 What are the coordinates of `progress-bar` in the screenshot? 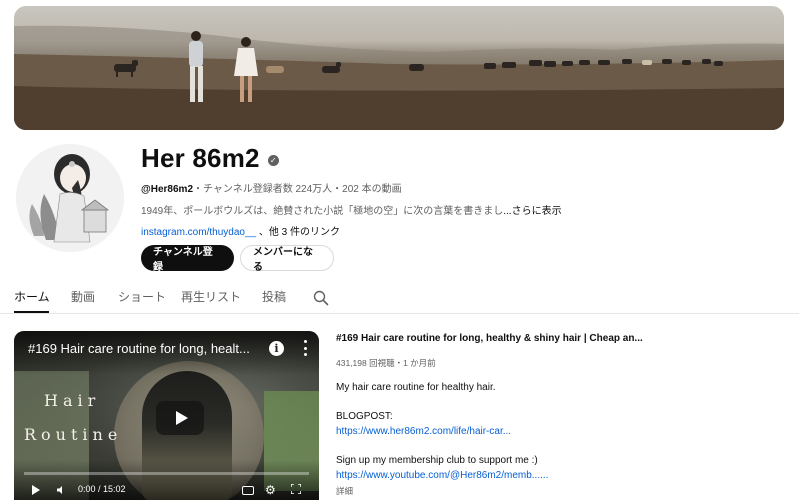 It's located at (166, 473).